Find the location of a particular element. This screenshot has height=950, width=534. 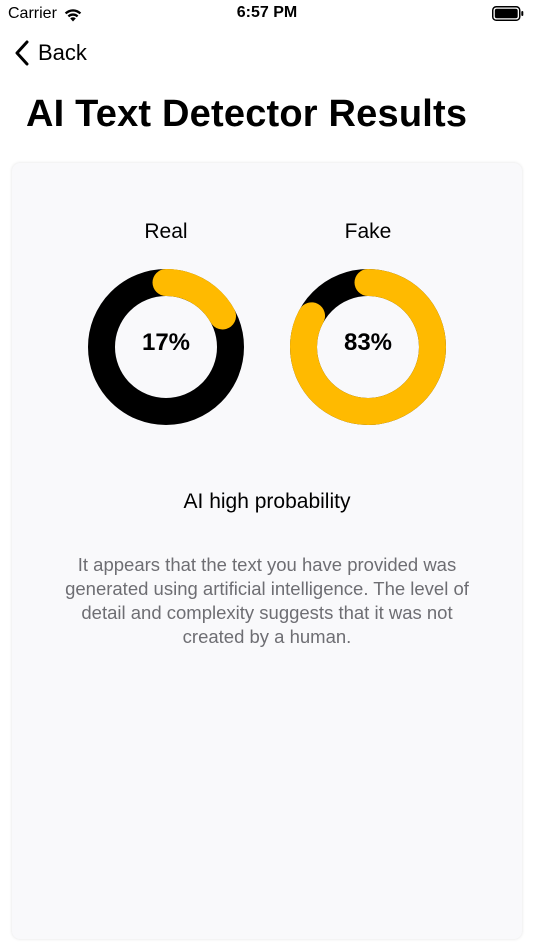

page-title: AI Text Detector Results is located at coordinates (247, 114).